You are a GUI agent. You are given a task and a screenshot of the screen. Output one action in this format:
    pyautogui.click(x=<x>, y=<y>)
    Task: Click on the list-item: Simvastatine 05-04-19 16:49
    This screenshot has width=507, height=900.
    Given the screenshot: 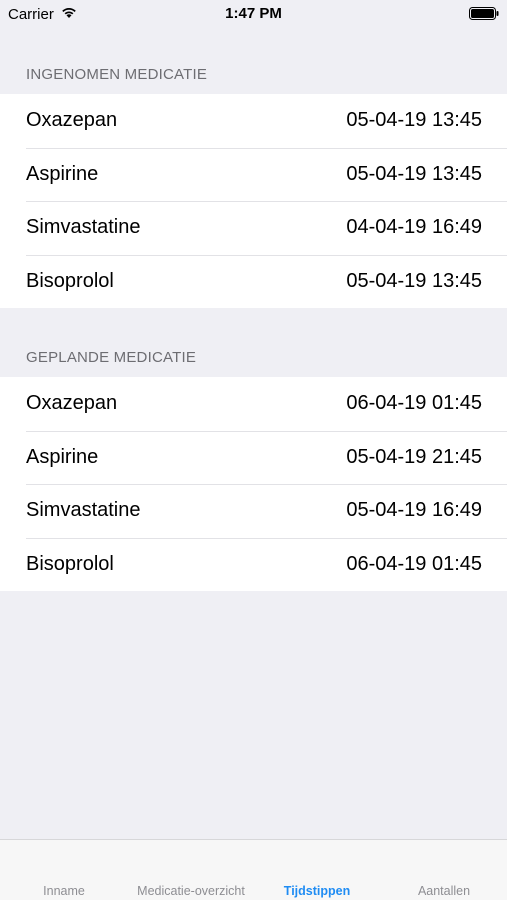 What is the action you would take?
    pyautogui.click(x=253, y=511)
    